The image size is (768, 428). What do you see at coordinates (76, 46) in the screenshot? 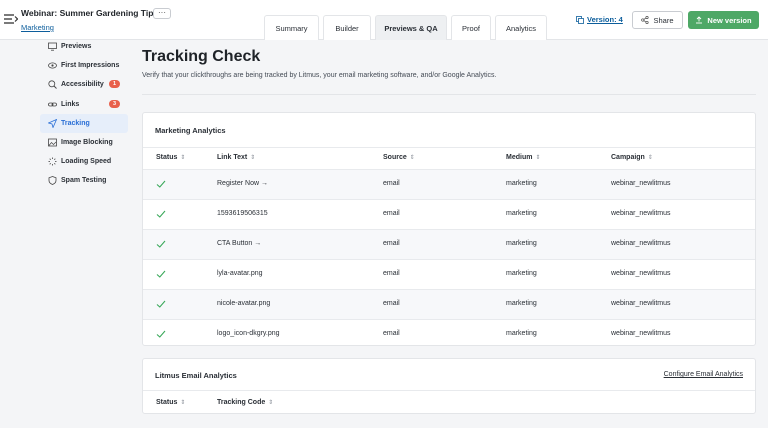
I see `sidebar-item-label: Previews` at bounding box center [76, 46].